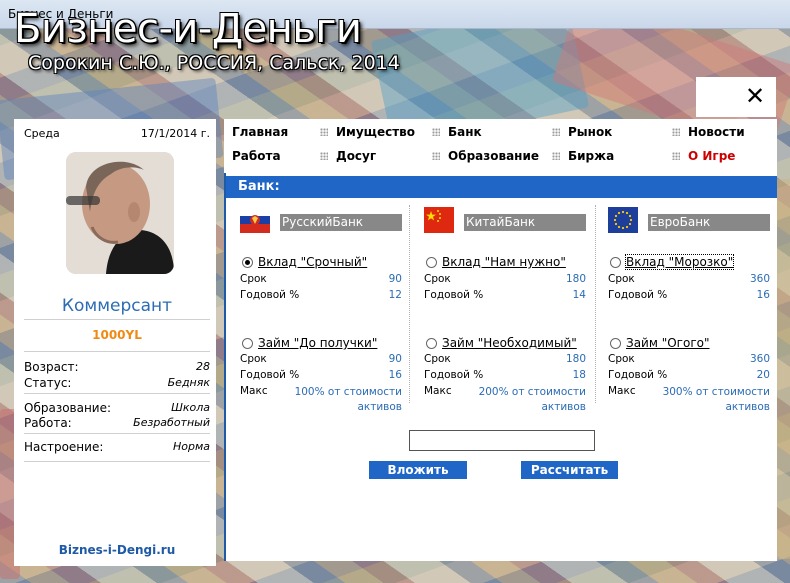 This screenshot has width=790, height=583. I want to click on deposit-title: Вклад "Морозко", so click(679, 262).